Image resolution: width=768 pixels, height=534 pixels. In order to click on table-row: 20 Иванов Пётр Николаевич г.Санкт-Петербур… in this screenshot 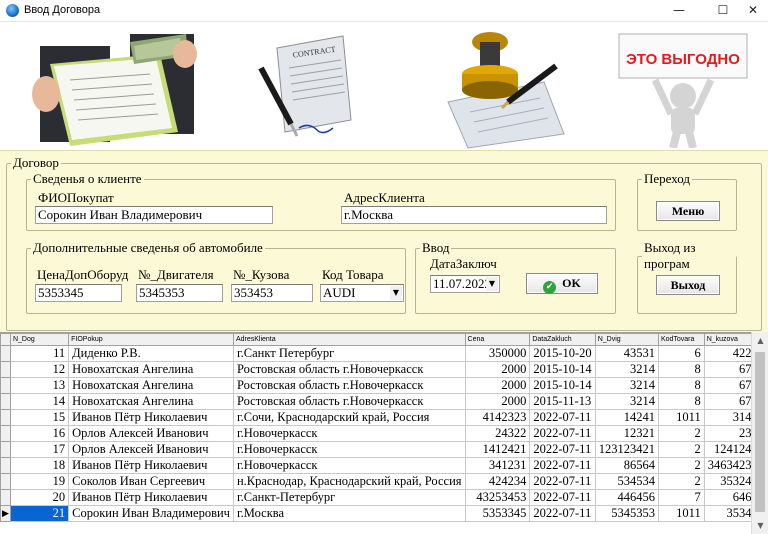, I will do `click(384, 497)`.